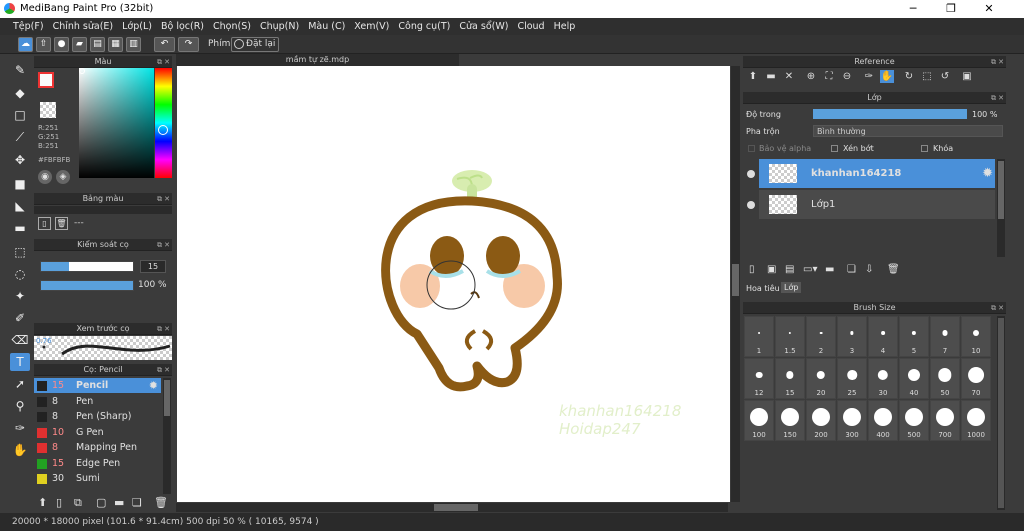  Describe the element at coordinates (790, 420) in the screenshot. I see `brush-size-cell: 150` at that location.